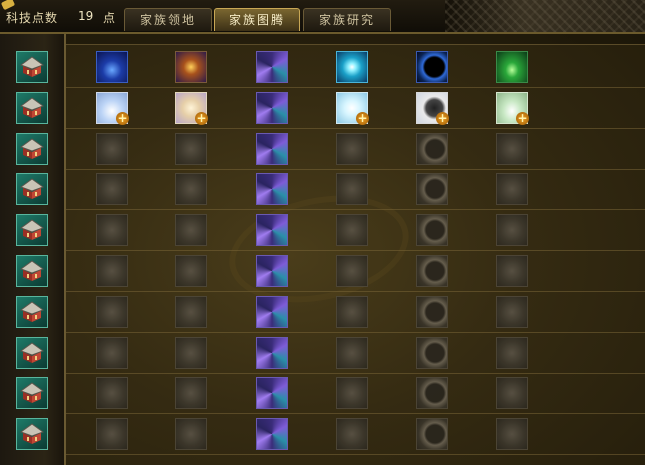 The height and width of the screenshot is (465, 645). Describe the element at coordinates (432, 108) in the screenshot. I see `eclipse-totem-icon: +` at that location.